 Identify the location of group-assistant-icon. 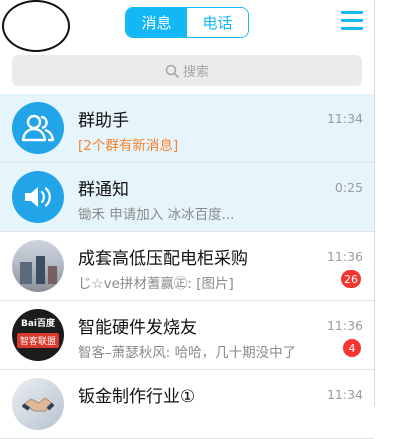
(38, 128).